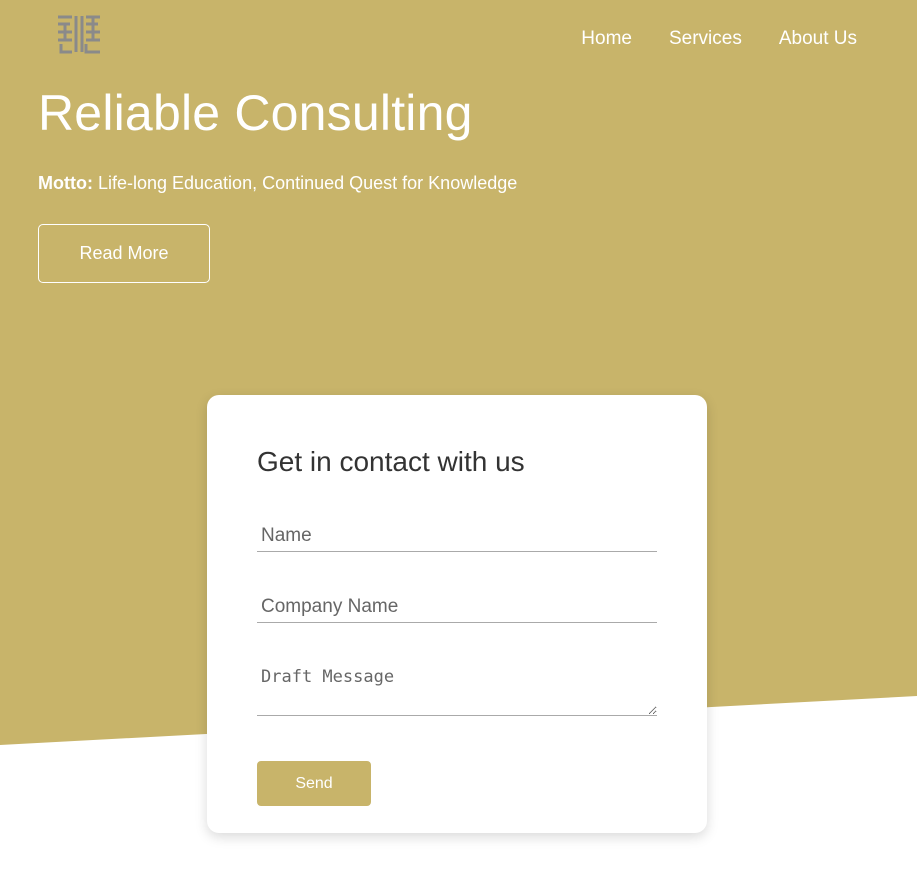 The height and width of the screenshot is (871, 917). What do you see at coordinates (391, 461) in the screenshot?
I see `contact-title: Get in contact with us` at bounding box center [391, 461].